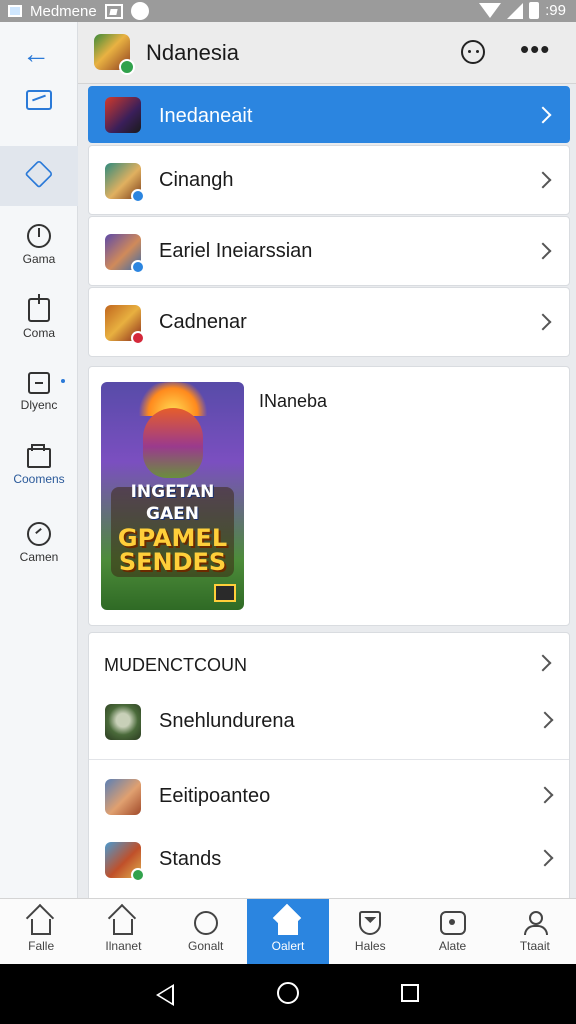 This screenshot has height=1024, width=576. I want to click on poster-character, so click(173, 443).